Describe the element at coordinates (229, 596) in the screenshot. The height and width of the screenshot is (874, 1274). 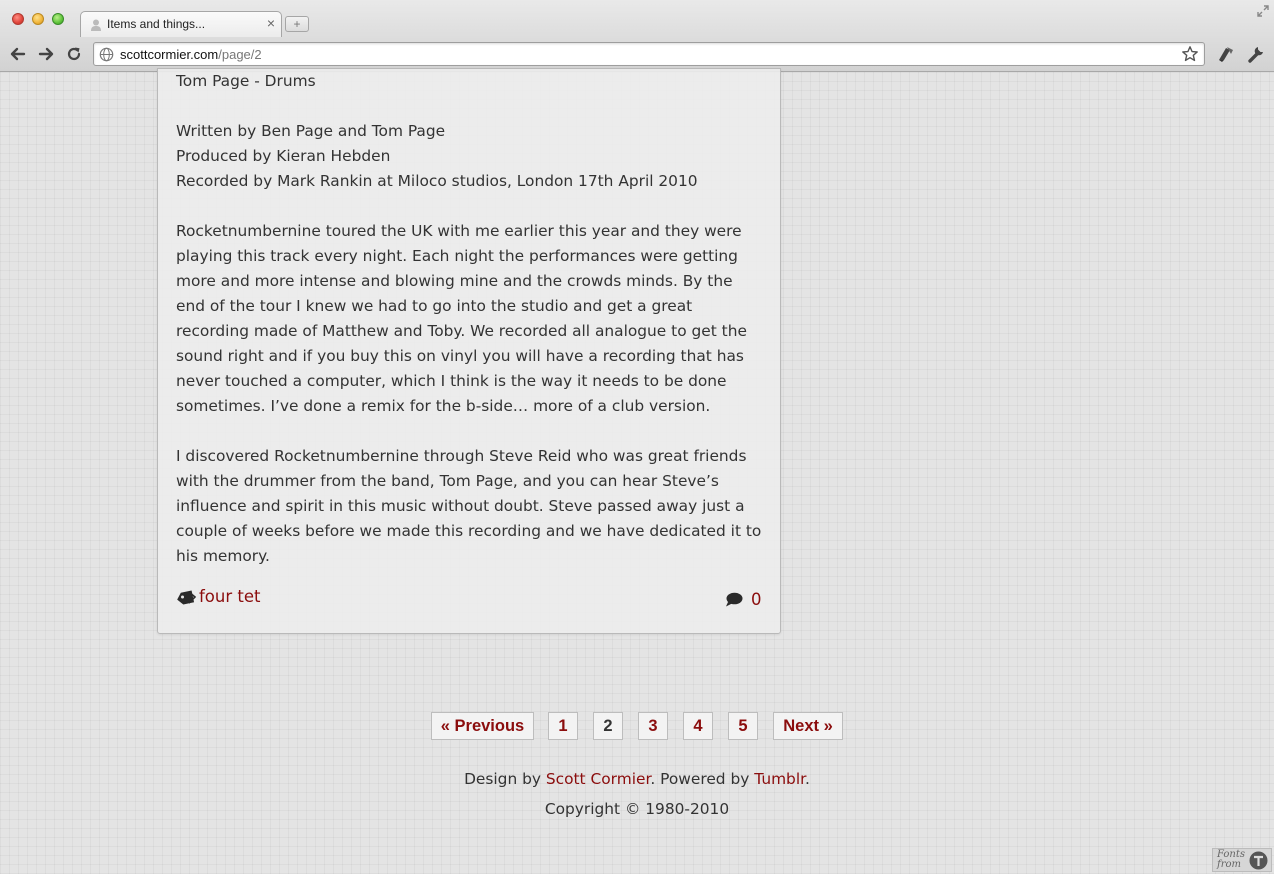
I see `tag-link: four tet` at that location.